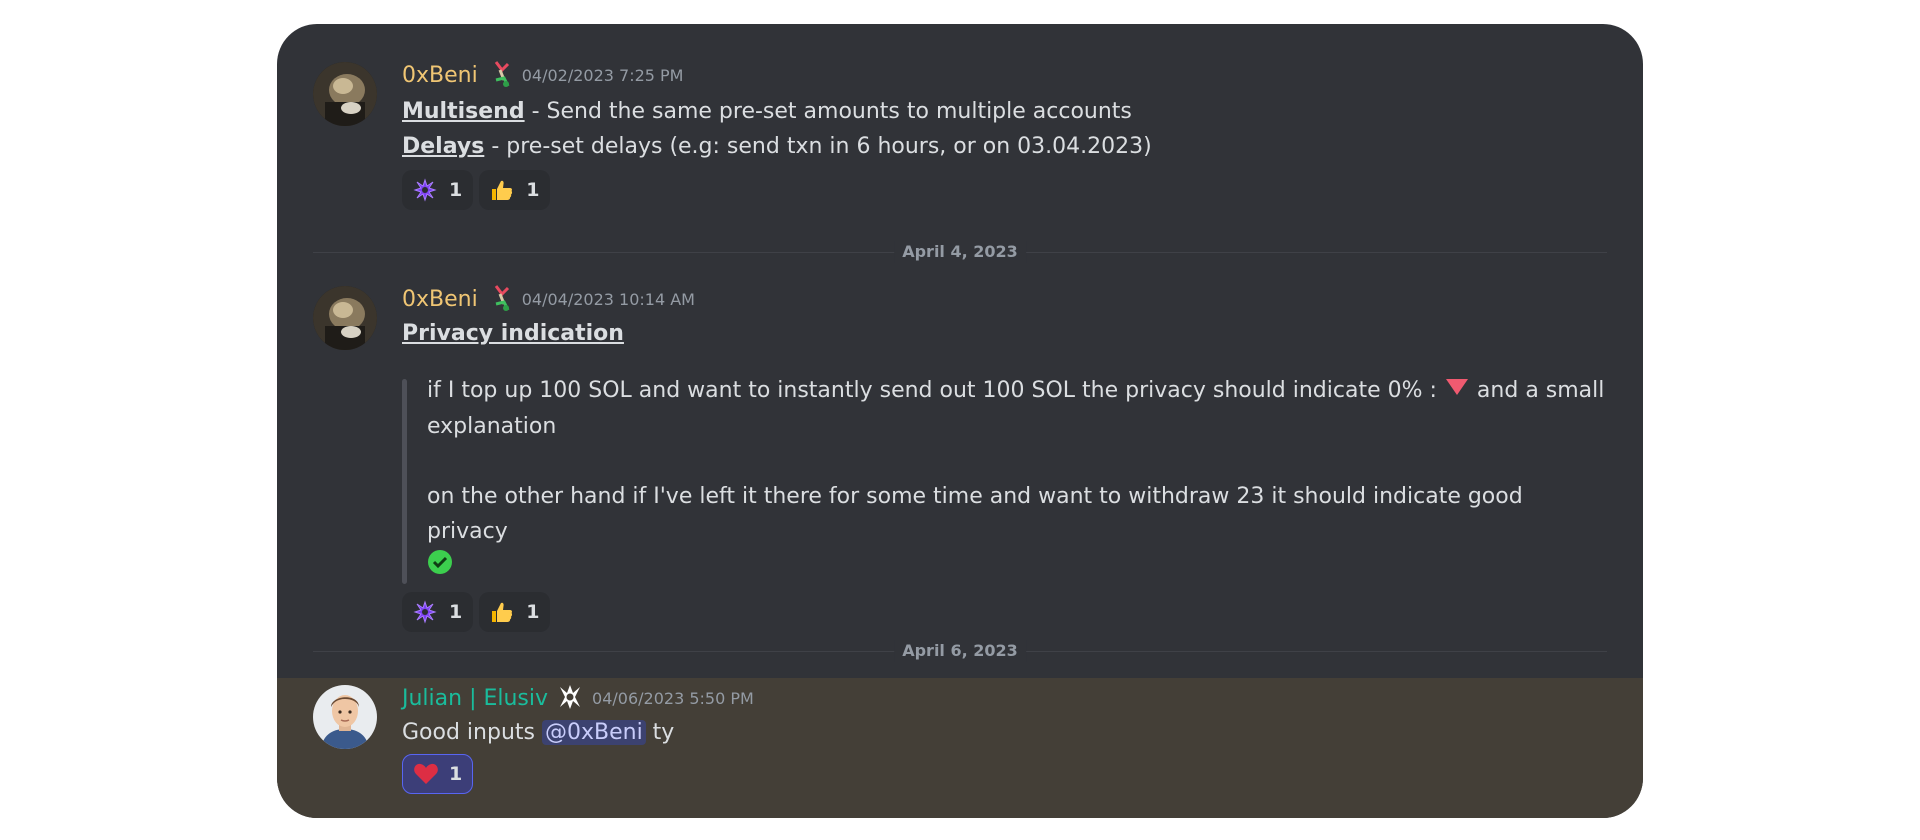  What do you see at coordinates (425, 774) in the screenshot?
I see `heart-icon` at bounding box center [425, 774].